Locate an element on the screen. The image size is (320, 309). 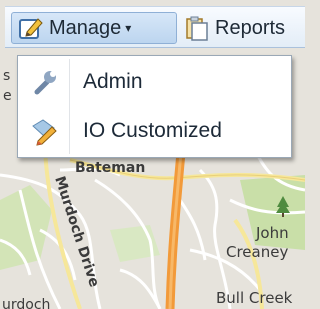
reports-button-label: Reports is located at coordinates (250, 27).